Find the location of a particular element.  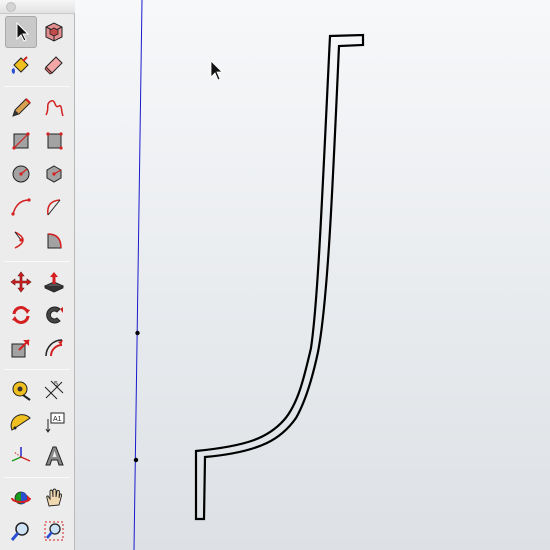

pan-tool is located at coordinates (54, 498).